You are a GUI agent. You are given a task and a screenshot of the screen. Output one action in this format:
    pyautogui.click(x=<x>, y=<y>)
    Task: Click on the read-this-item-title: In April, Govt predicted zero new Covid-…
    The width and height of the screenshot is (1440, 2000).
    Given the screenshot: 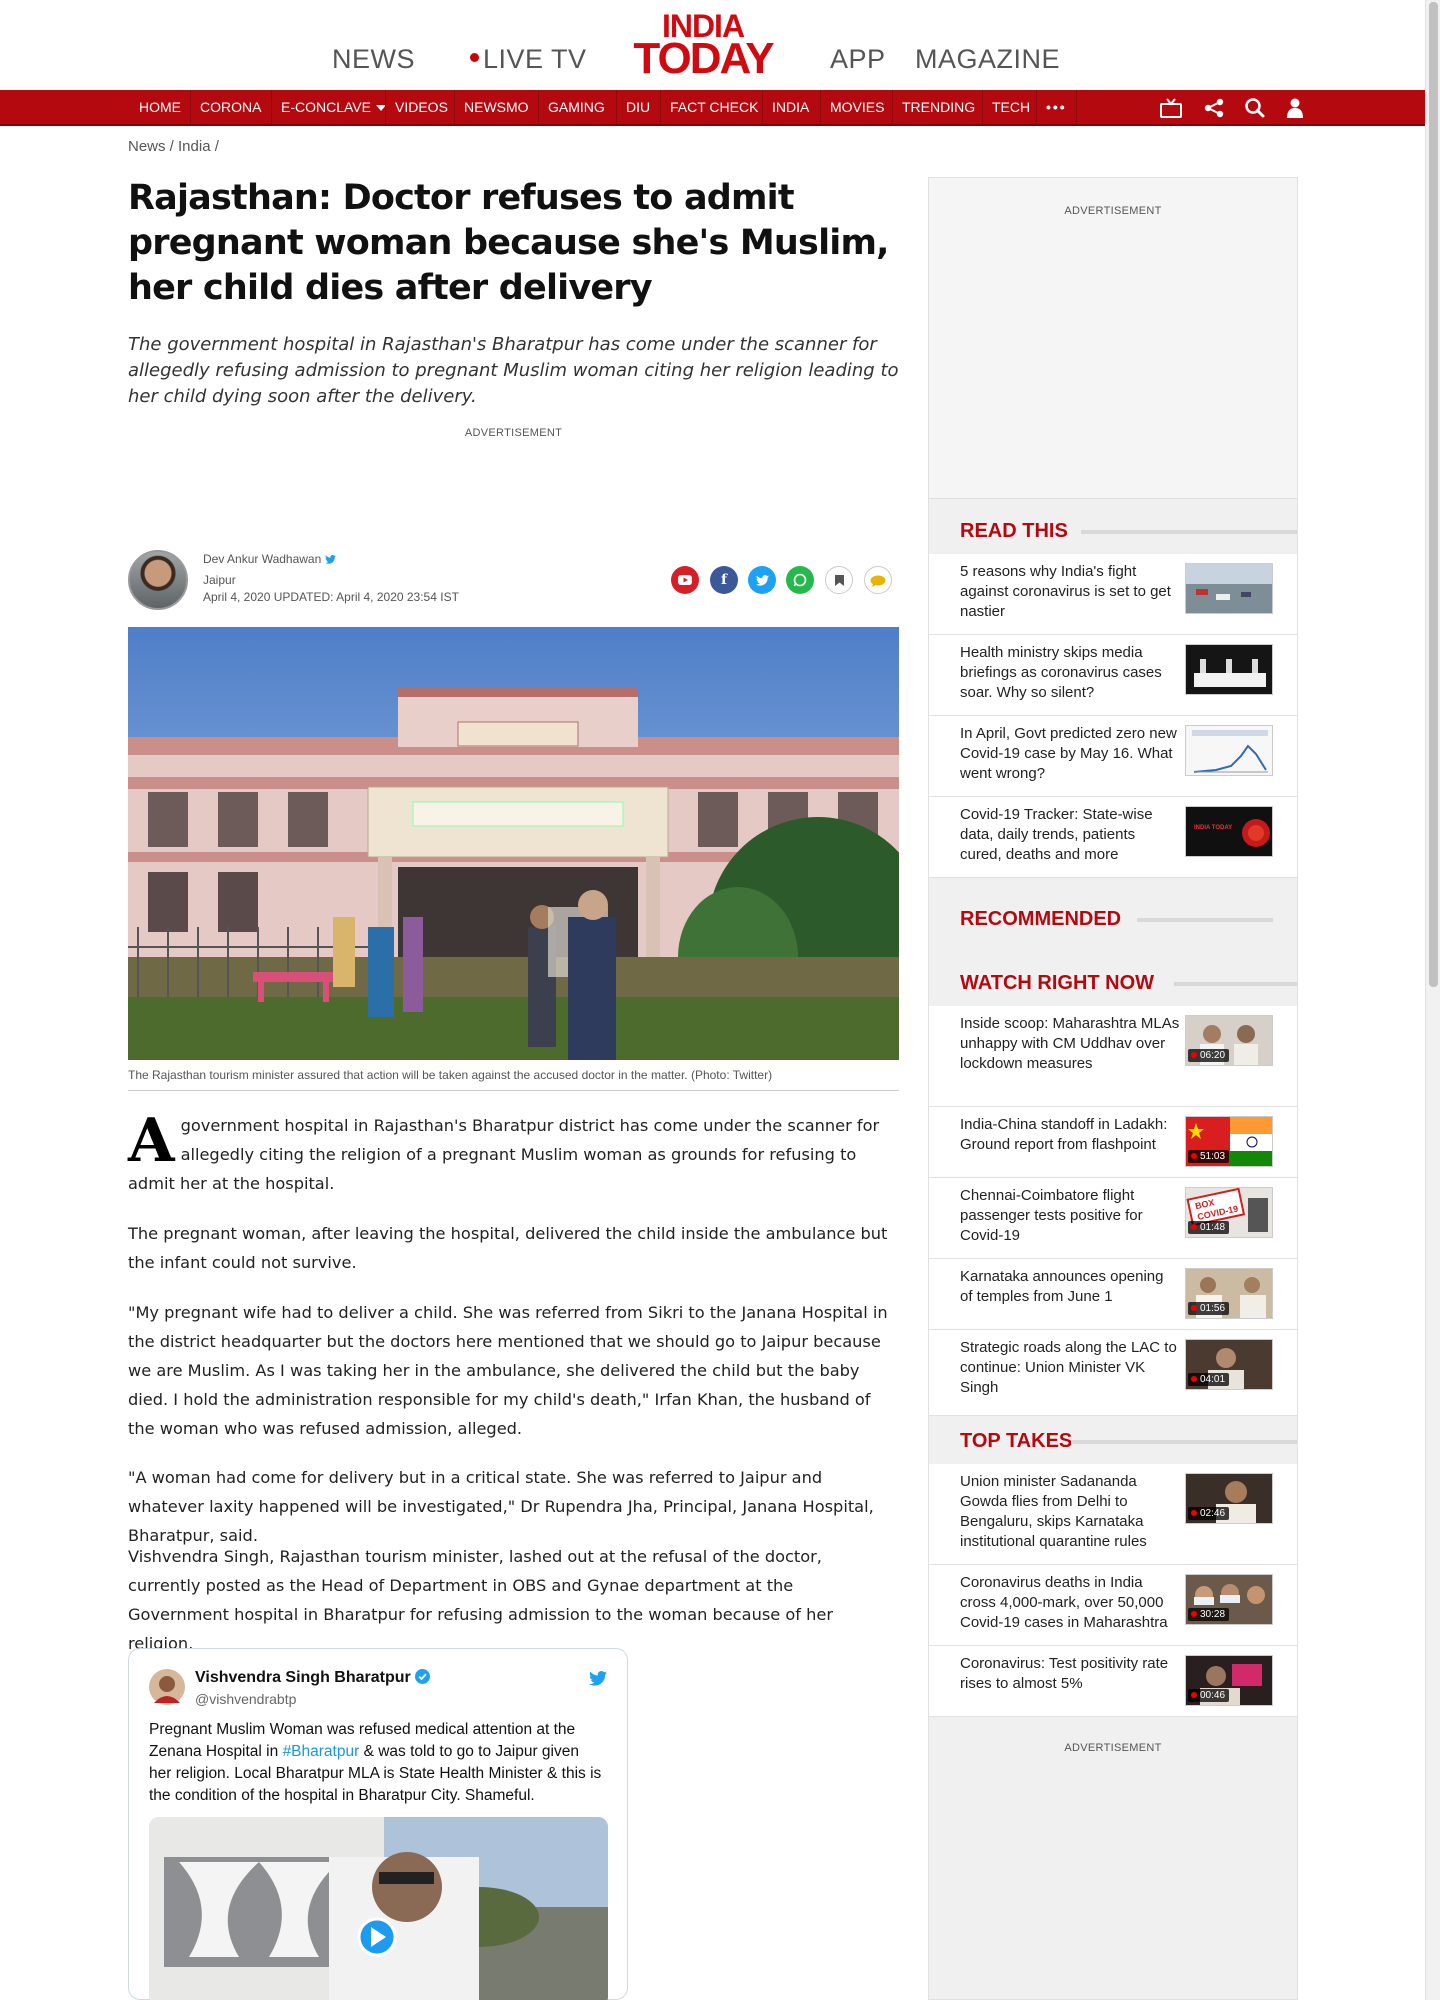 What is the action you would take?
    pyautogui.click(x=1068, y=753)
    